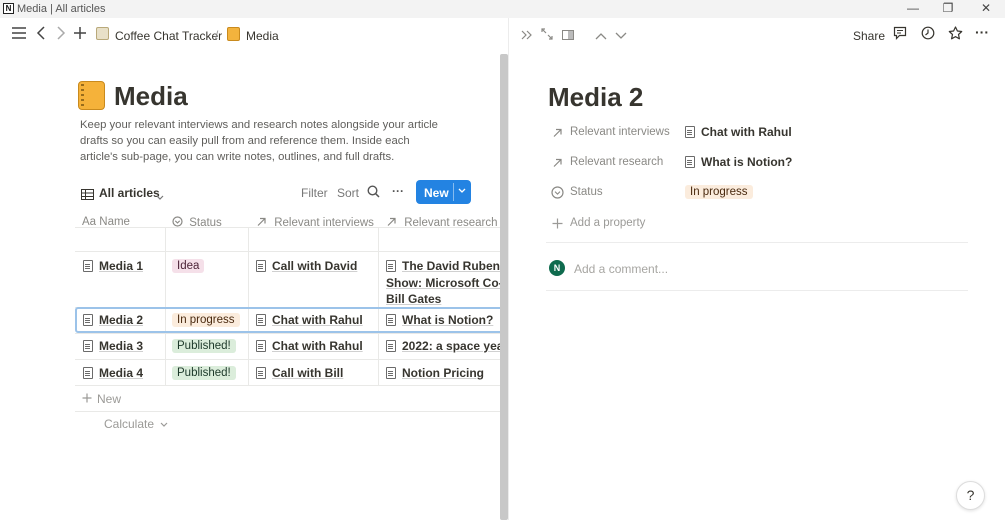  I want to click on research-relation: 2022: a space yearb, so click(443, 346).